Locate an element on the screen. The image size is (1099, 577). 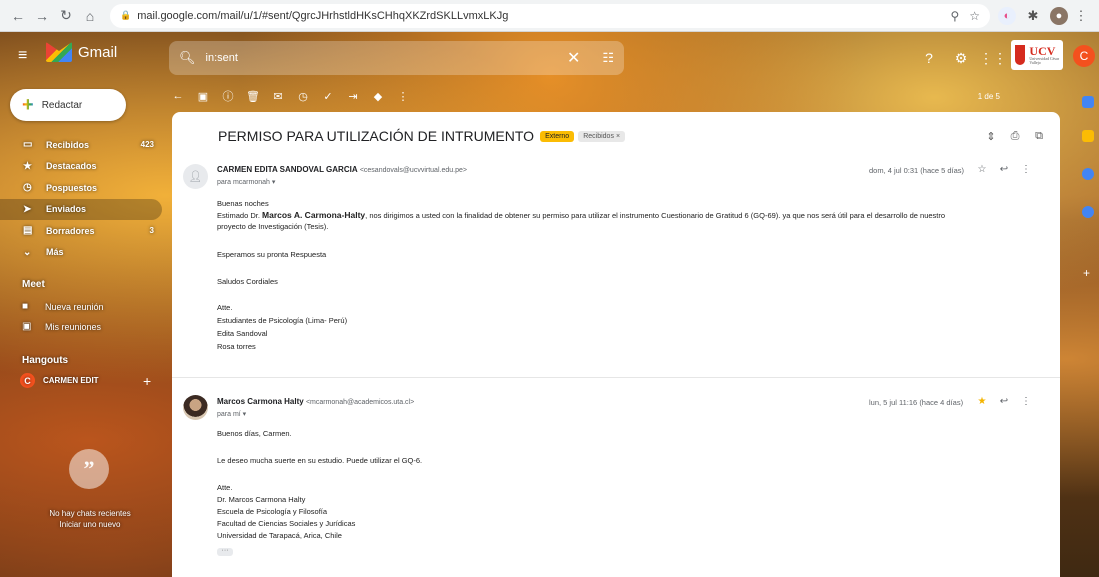
archive-icon: ▣ is located at coordinates (203, 96).